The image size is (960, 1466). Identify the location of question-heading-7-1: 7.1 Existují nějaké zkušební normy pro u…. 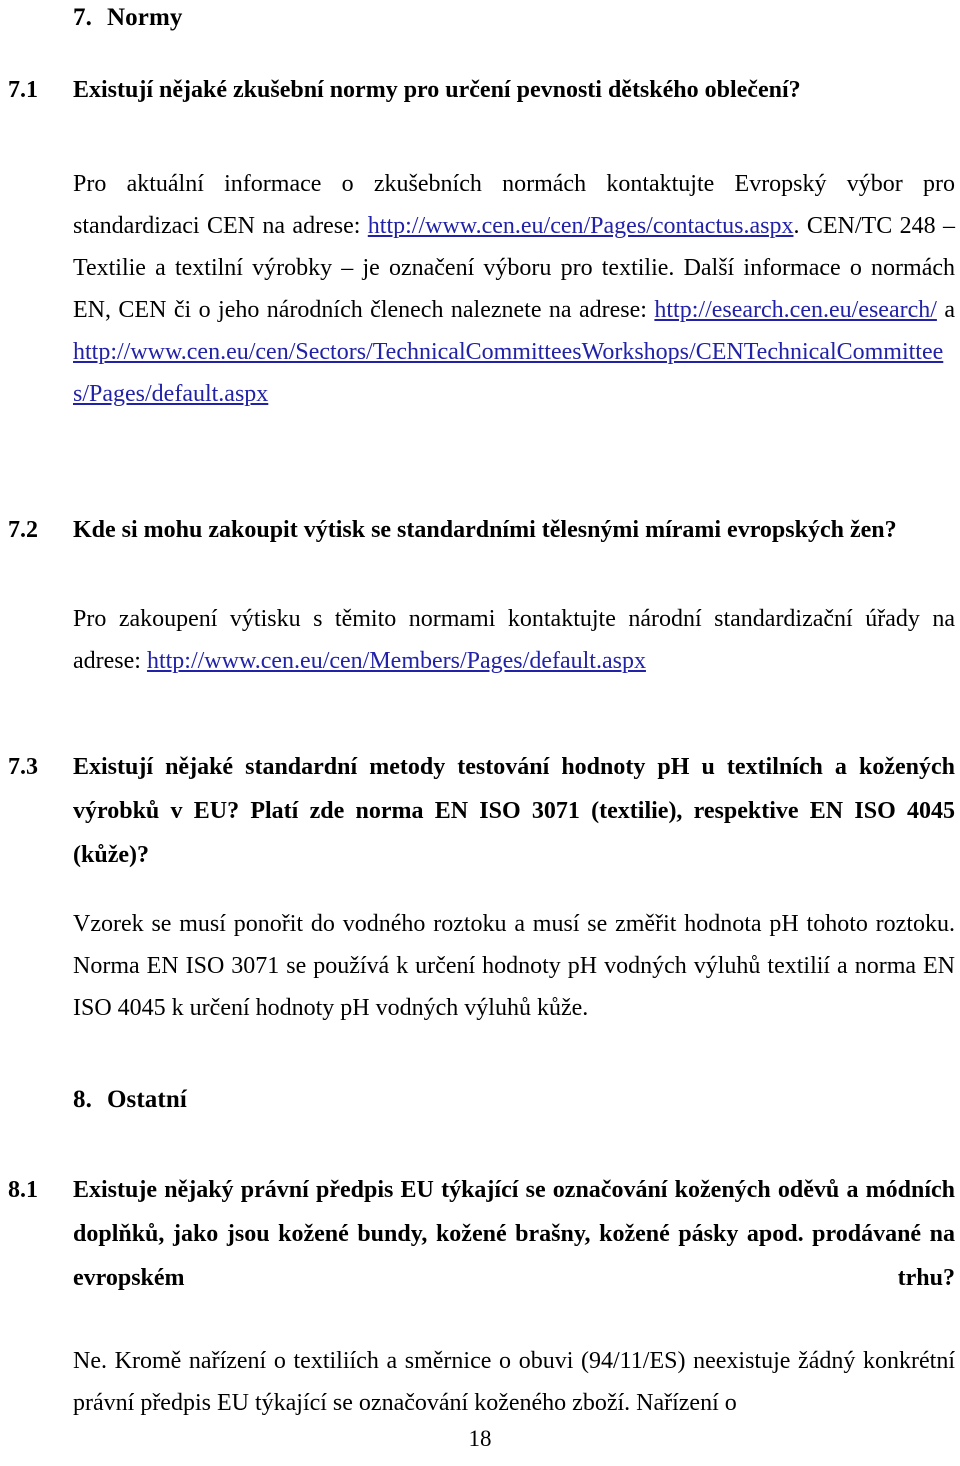
(481, 90).